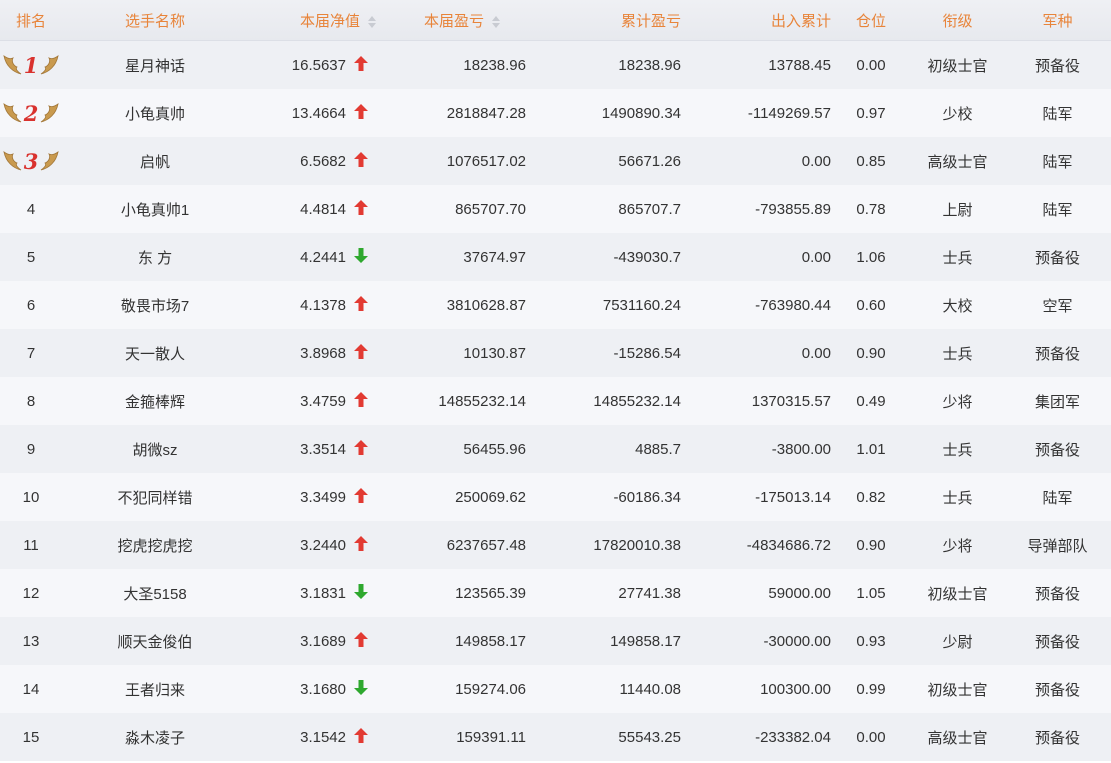 The height and width of the screenshot is (763, 1111). What do you see at coordinates (789, 113) in the screenshot?
I see `flow-total: -1149269.57` at bounding box center [789, 113].